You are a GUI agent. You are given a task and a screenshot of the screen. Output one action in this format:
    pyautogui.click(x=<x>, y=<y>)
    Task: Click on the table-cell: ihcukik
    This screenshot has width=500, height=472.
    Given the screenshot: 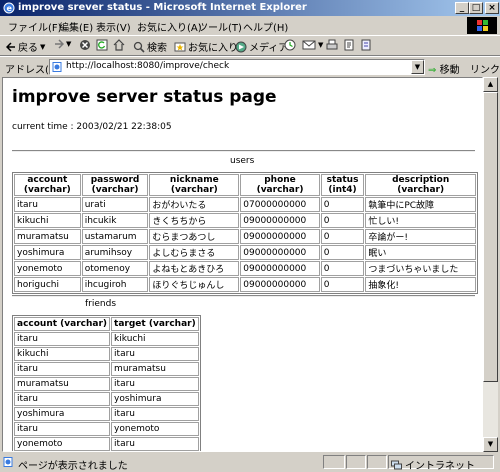 What is the action you would take?
    pyautogui.click(x=115, y=220)
    